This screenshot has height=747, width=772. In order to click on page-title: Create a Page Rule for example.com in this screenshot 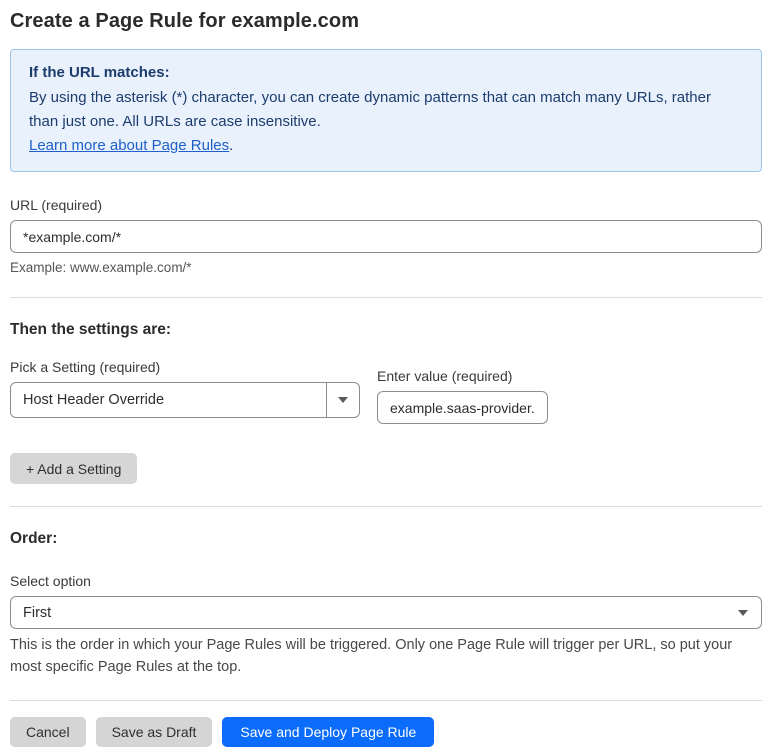, I will do `click(185, 21)`.